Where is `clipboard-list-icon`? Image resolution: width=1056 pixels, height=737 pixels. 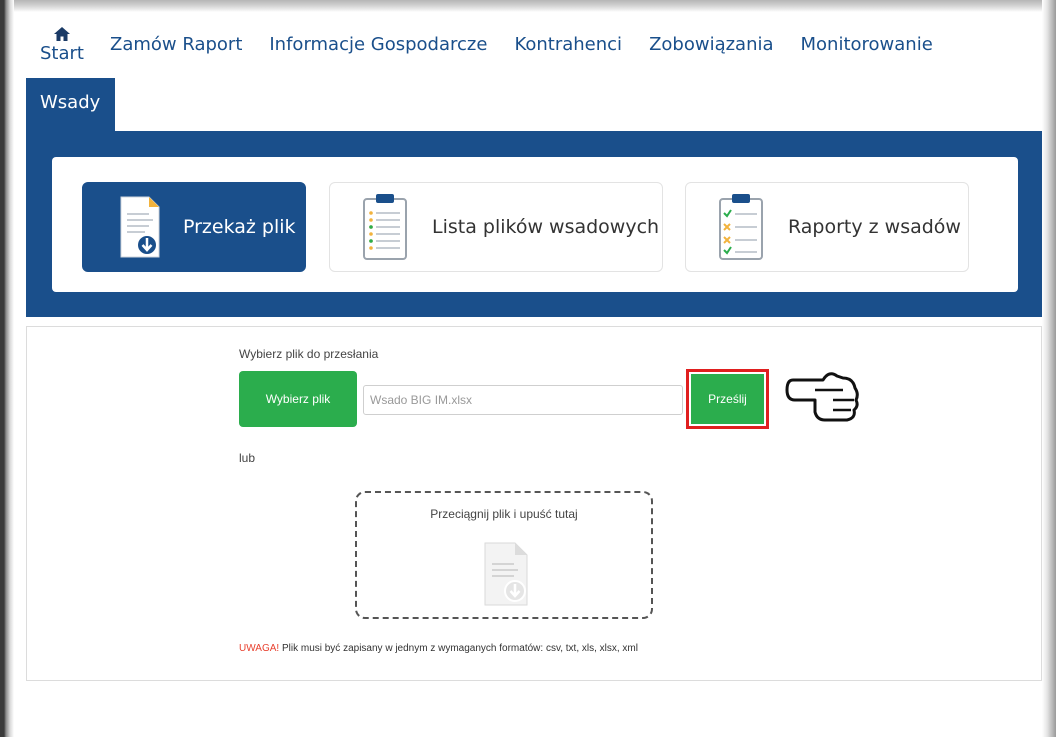
clipboard-list-icon is located at coordinates (385, 227).